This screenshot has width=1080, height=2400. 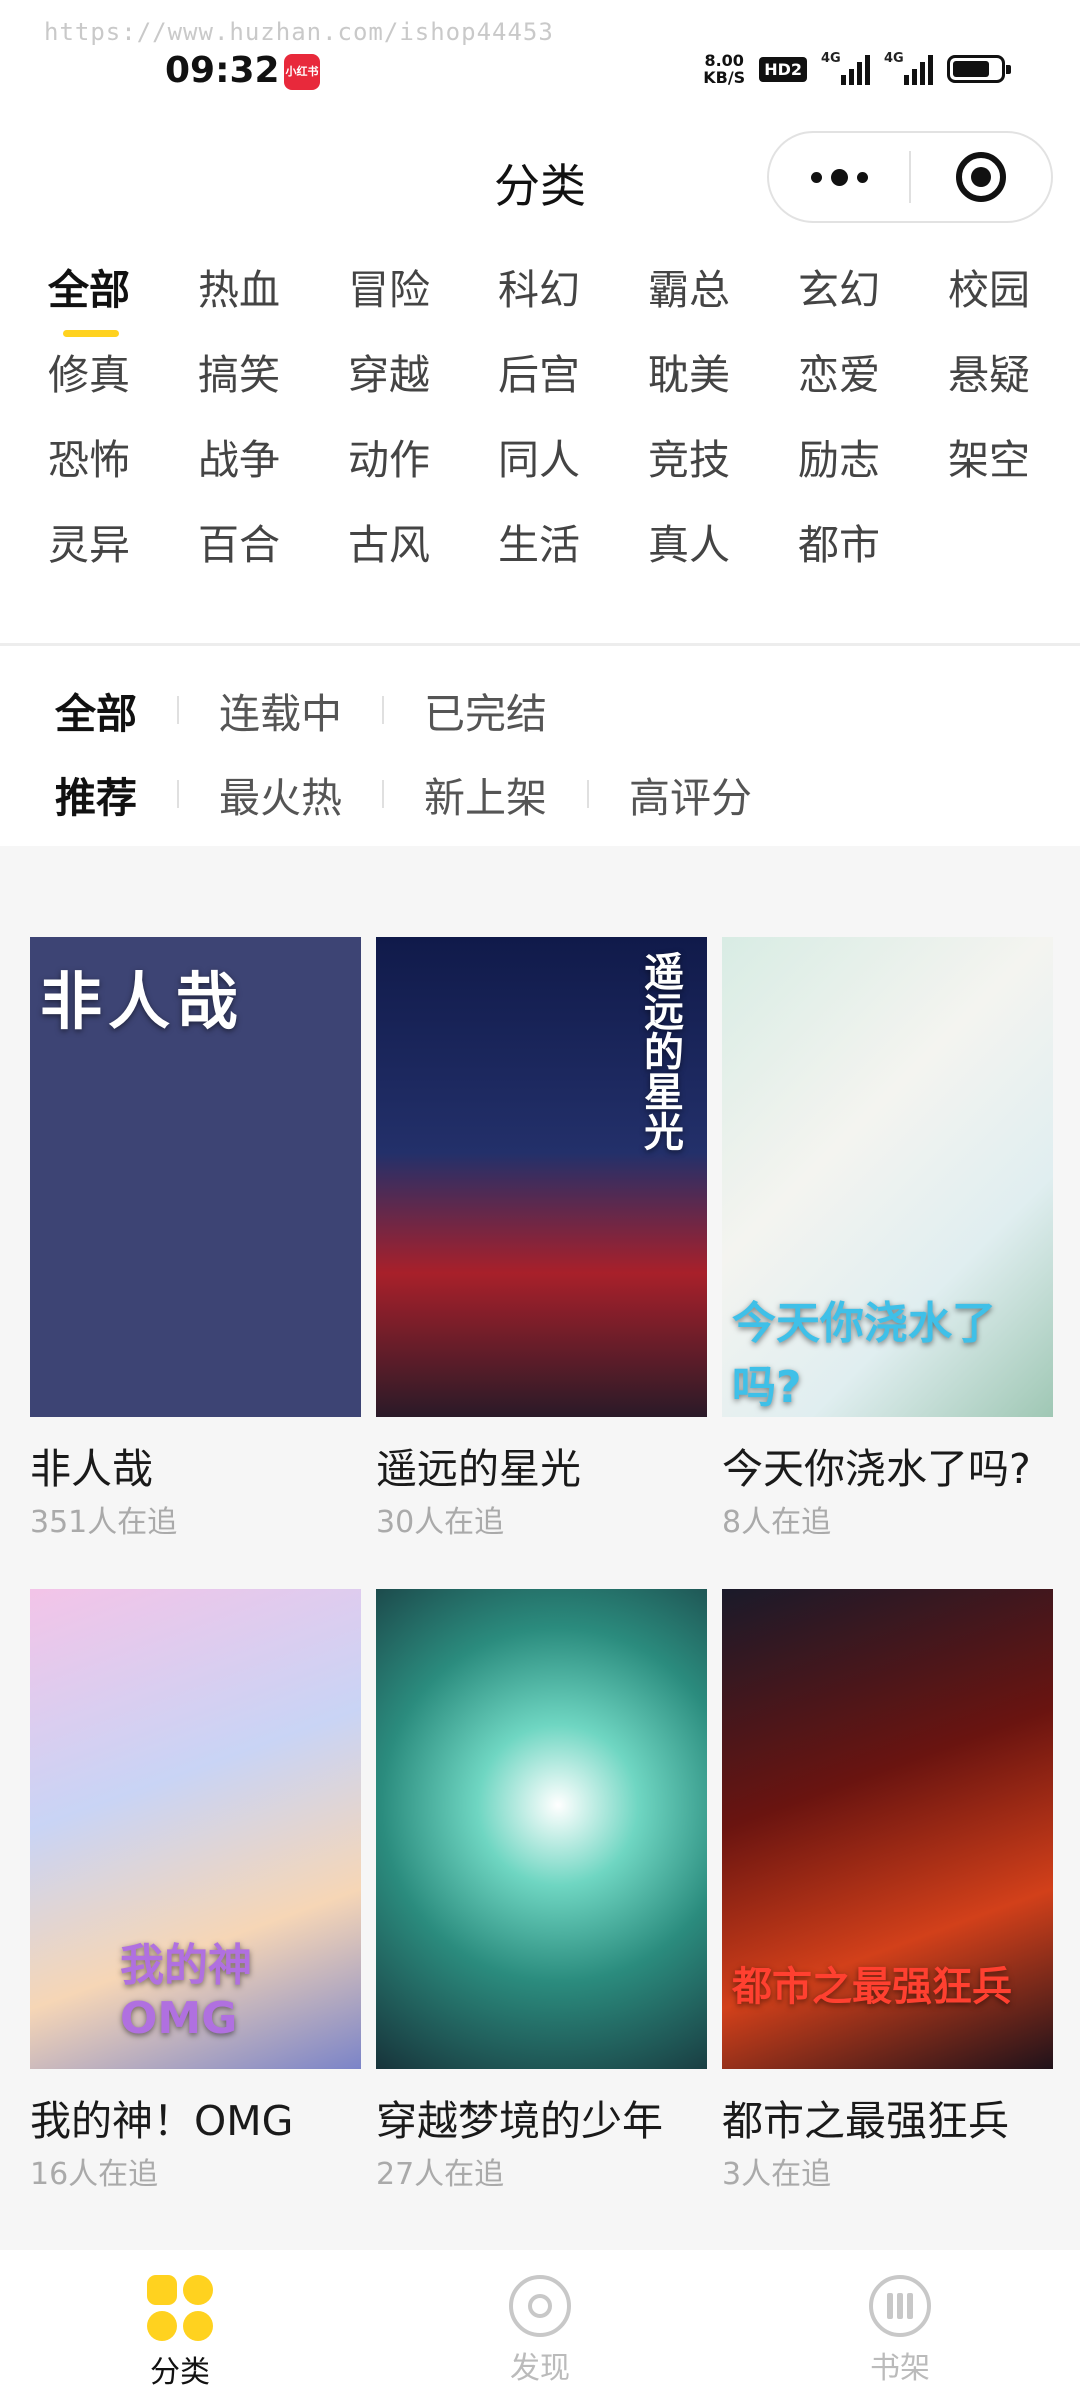 I want to click on status-filter: 全部, so click(x=96, y=710).